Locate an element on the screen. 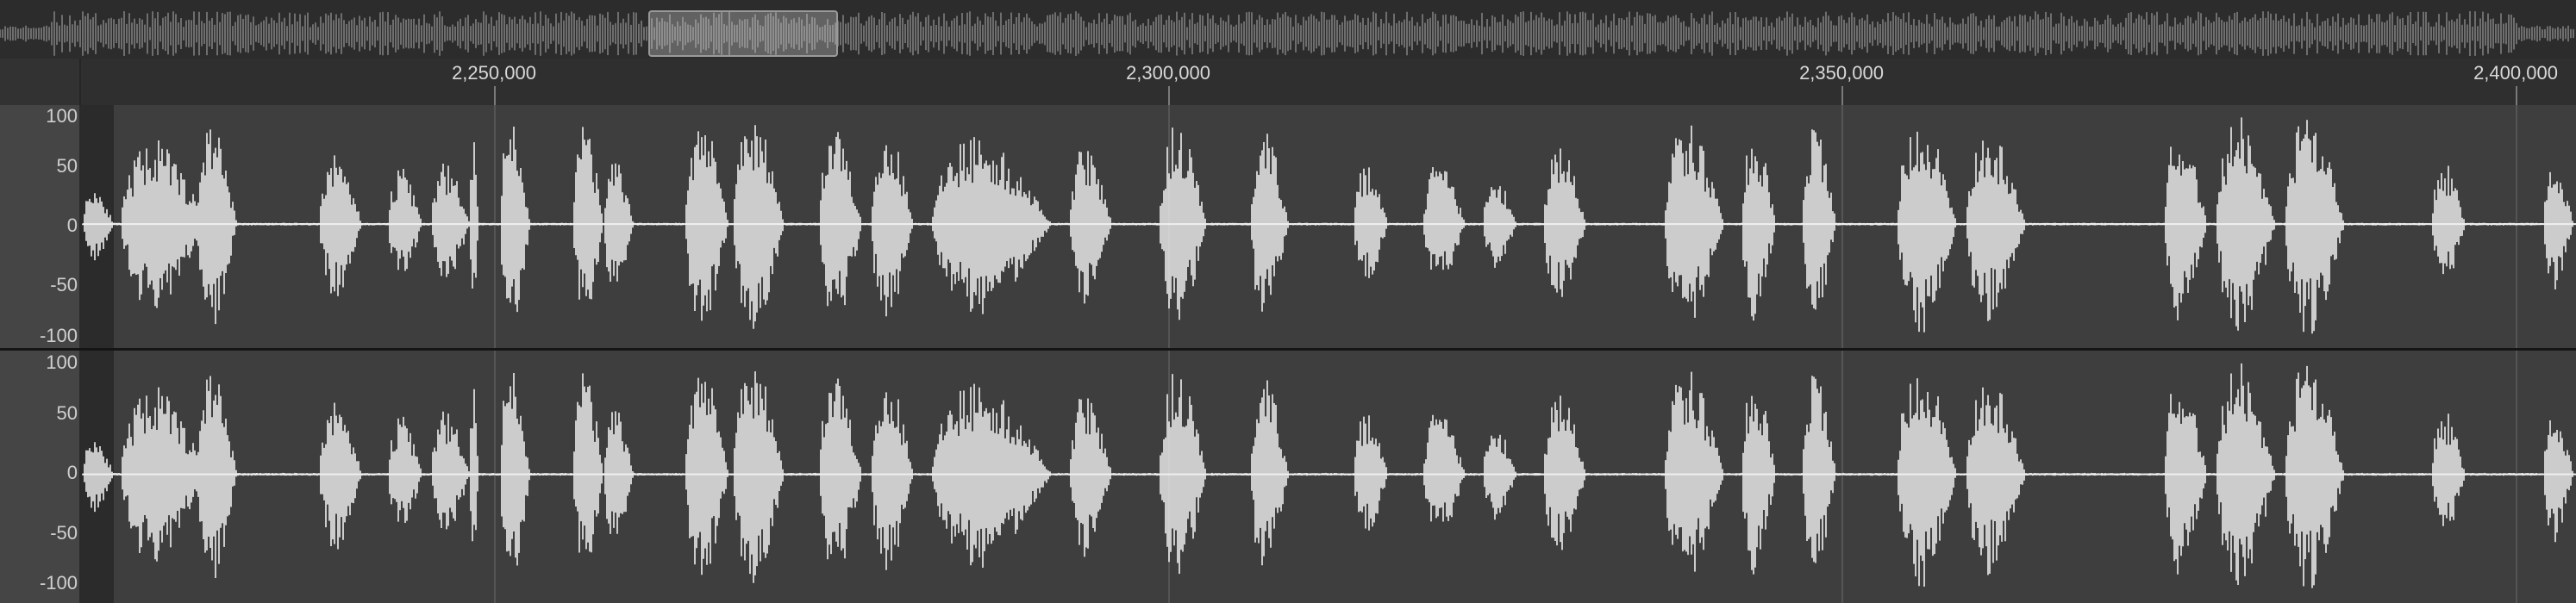 Image resolution: width=2576 pixels, height=603 pixels. ruler-label: 2,250,000 is located at coordinates (494, 73).